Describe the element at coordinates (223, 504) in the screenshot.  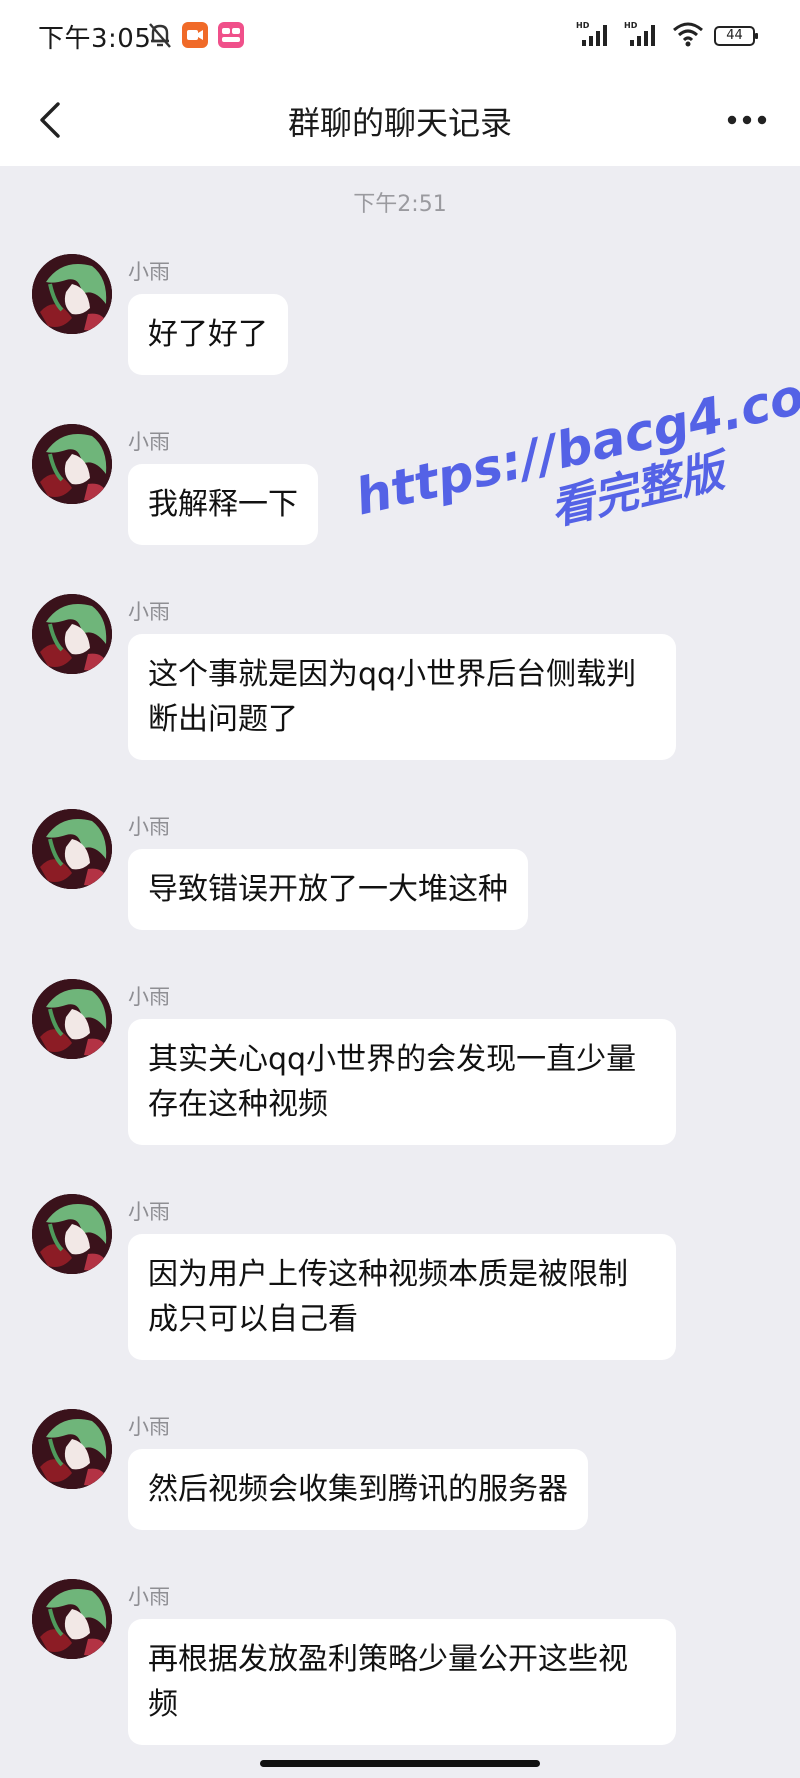
I see `message-bubble: 我解释一下` at that location.